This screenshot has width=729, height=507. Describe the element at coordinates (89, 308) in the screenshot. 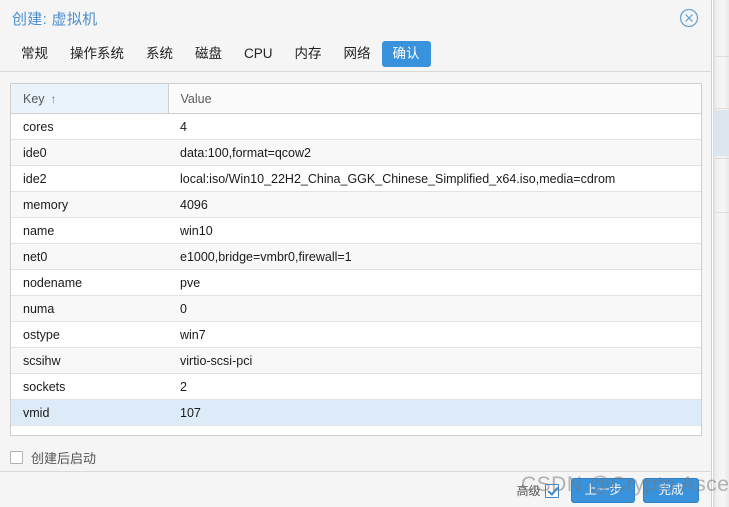

I see `cell-key: numa` at that location.